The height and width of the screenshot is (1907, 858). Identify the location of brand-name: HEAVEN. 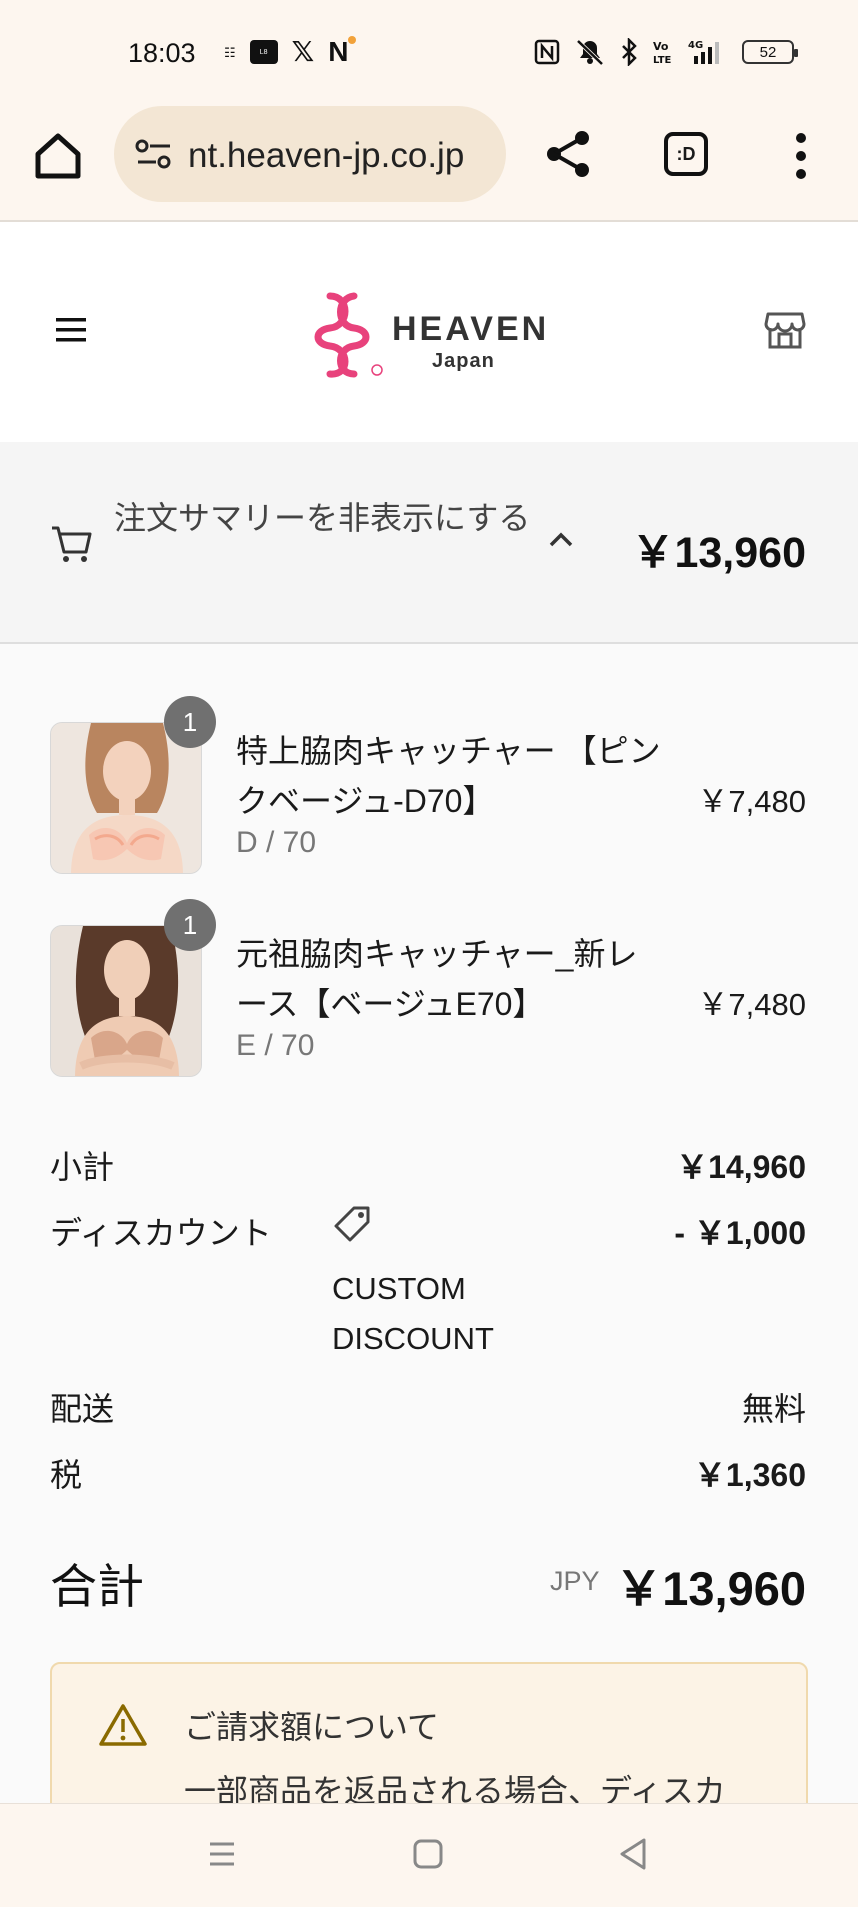
(471, 329).